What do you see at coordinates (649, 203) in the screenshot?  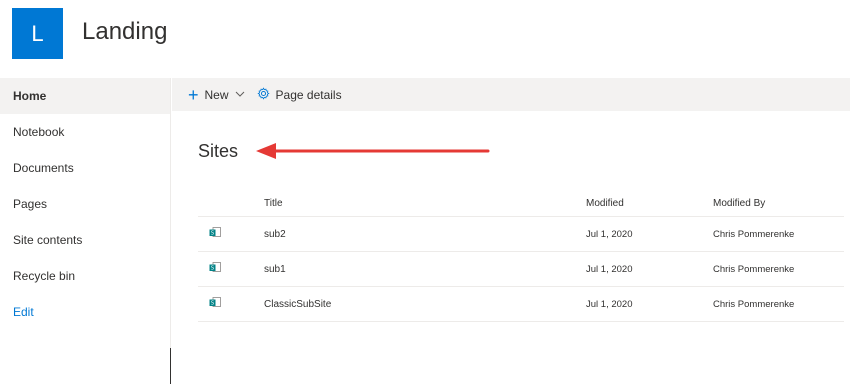 I see `column-header-modified: Modified` at bounding box center [649, 203].